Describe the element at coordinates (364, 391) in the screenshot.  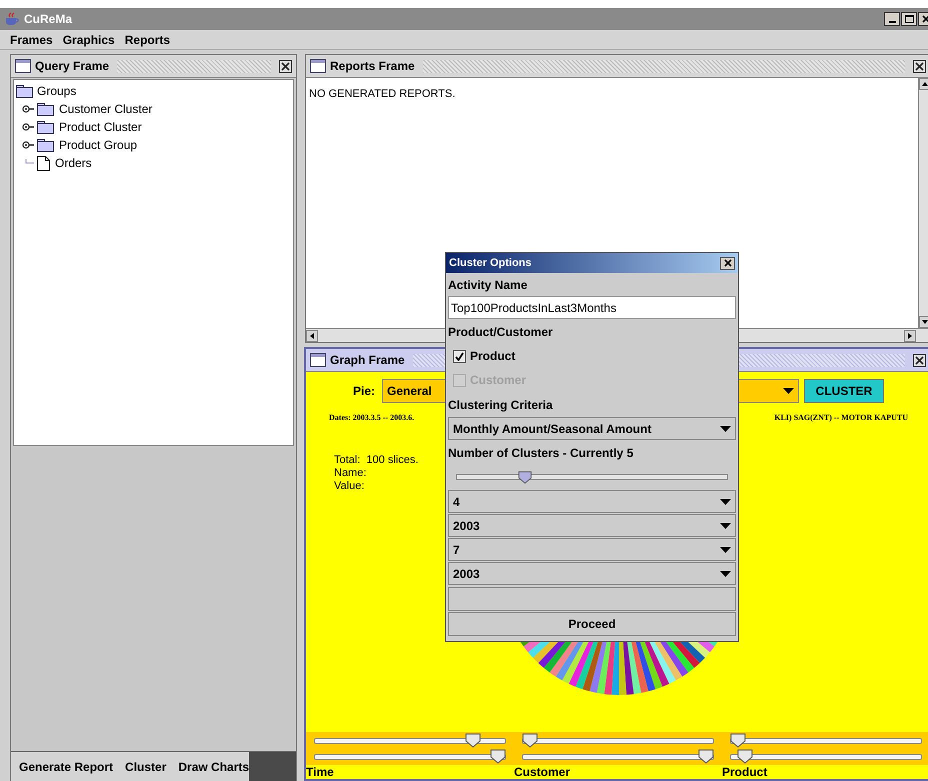
I see `chart-type-label: Pie:` at that location.